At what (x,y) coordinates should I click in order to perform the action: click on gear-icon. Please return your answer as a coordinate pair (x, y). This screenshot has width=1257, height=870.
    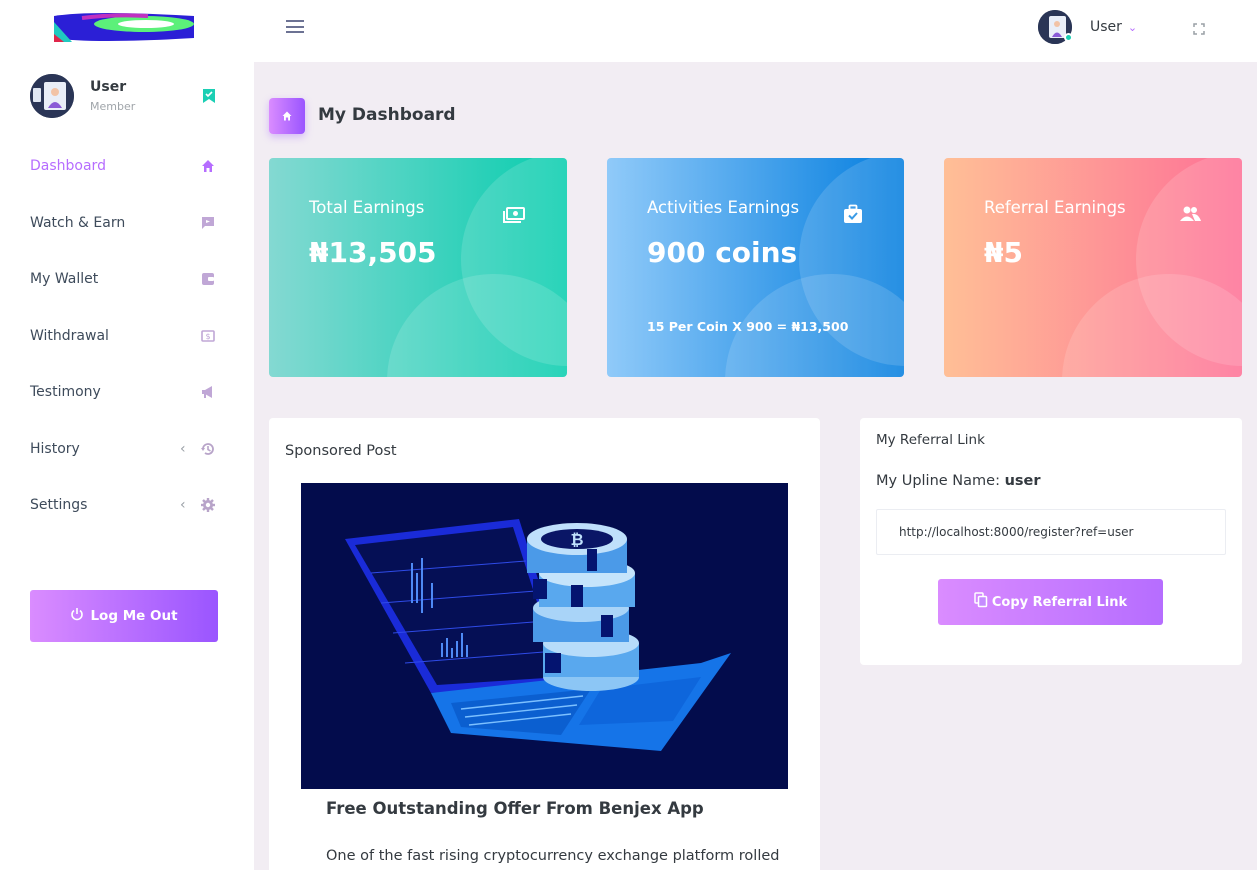
    Looking at the image, I should click on (208, 505).